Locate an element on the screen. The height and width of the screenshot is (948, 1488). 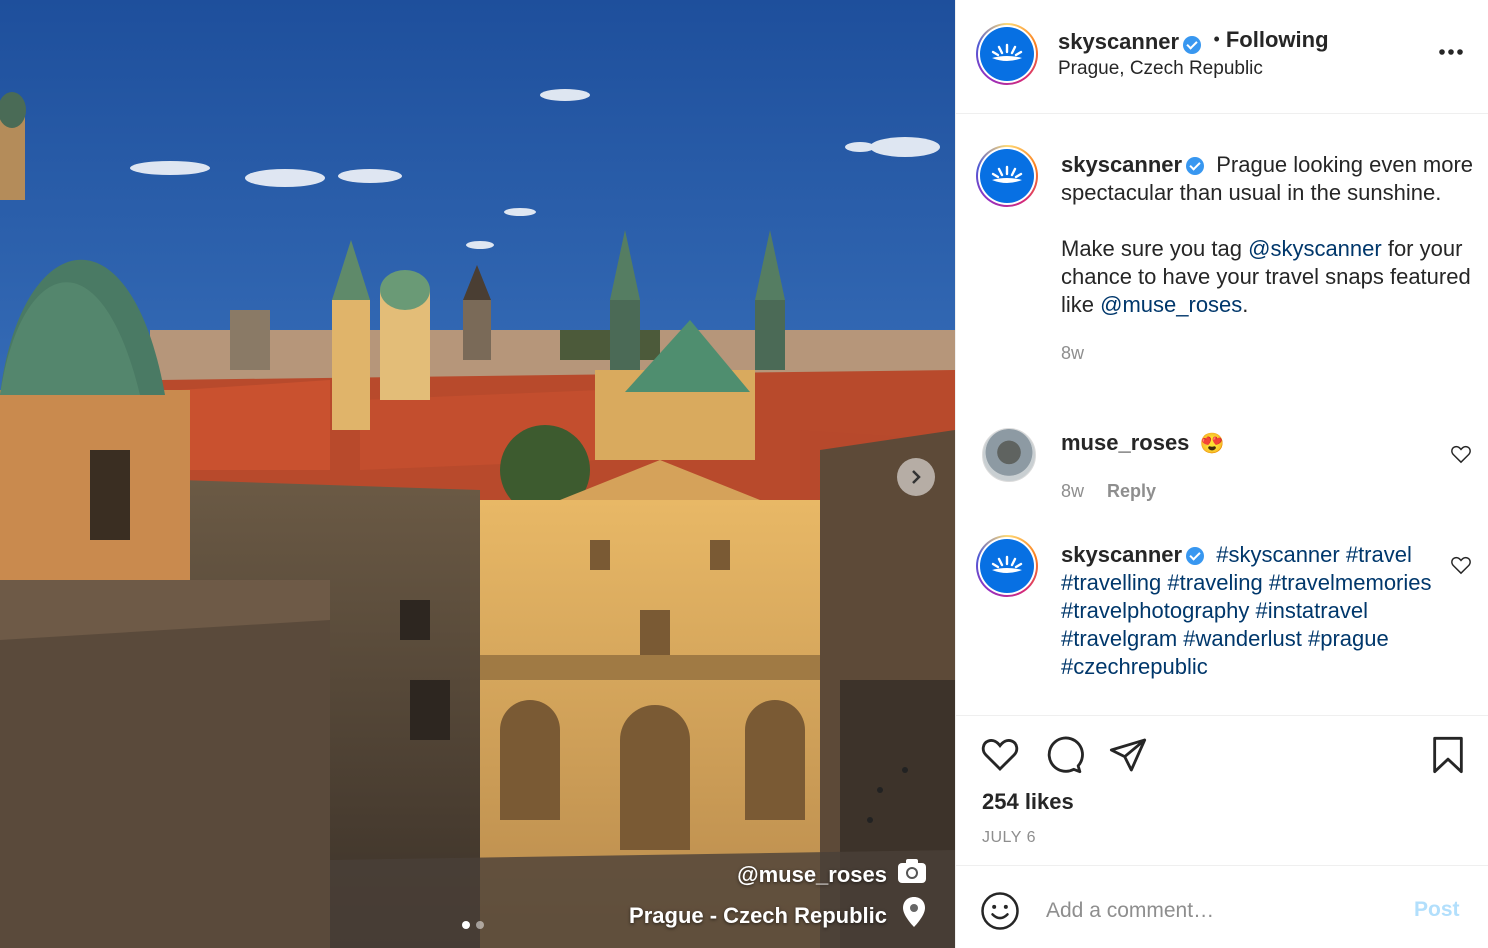
comment-input is located at coordinates (1216, 911).